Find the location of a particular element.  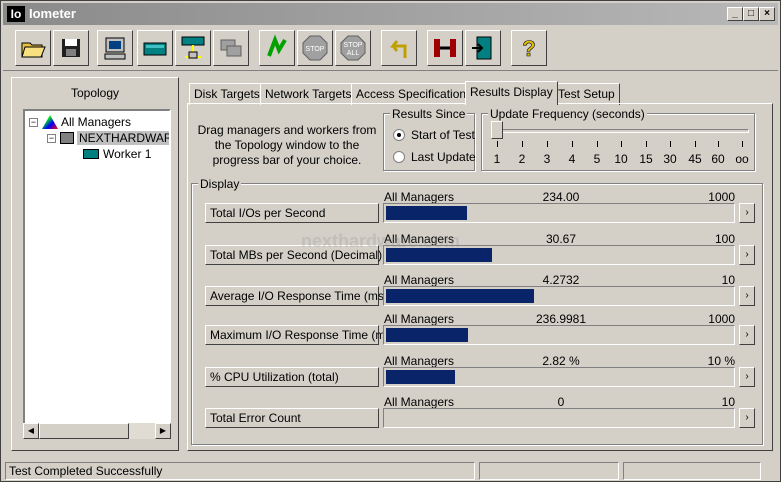

stop-all-icon: STOPALL is located at coordinates (353, 48).